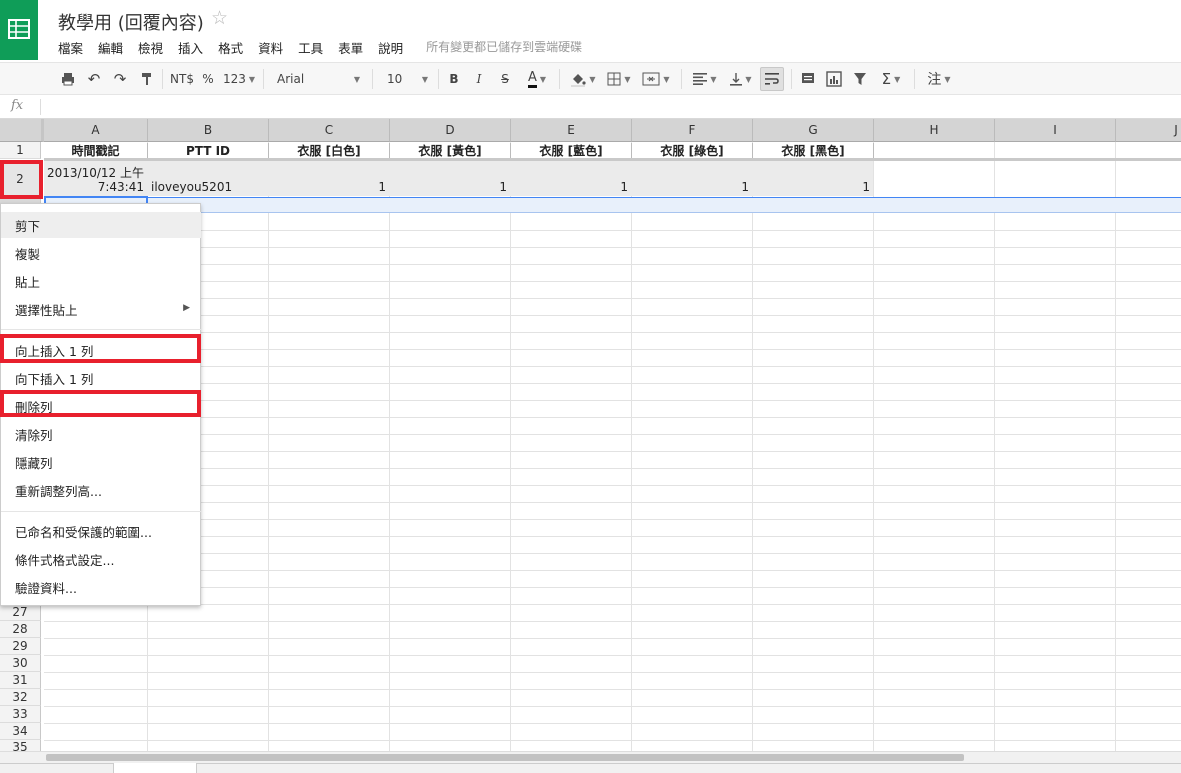 The width and height of the screenshot is (1181, 773). Describe the element at coordinates (571, 130) in the screenshot. I see `column-header-e: E` at that location.